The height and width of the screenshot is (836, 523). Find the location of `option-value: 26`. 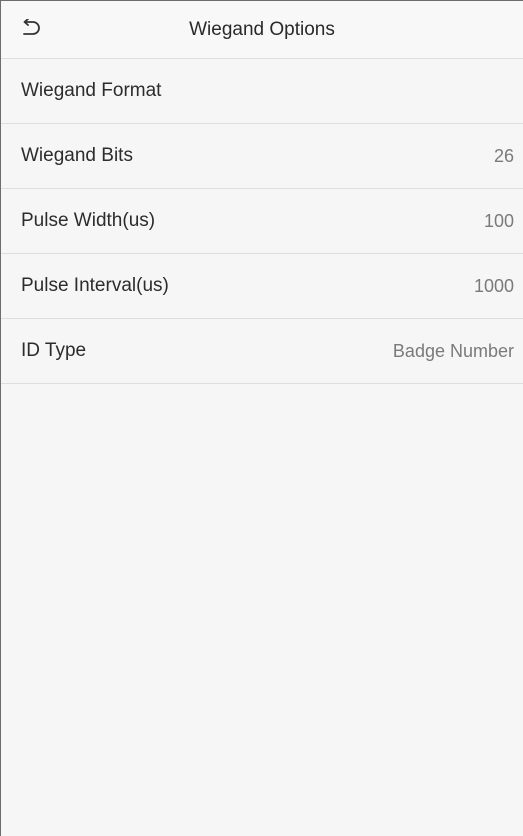

option-value: 26 is located at coordinates (503, 155).